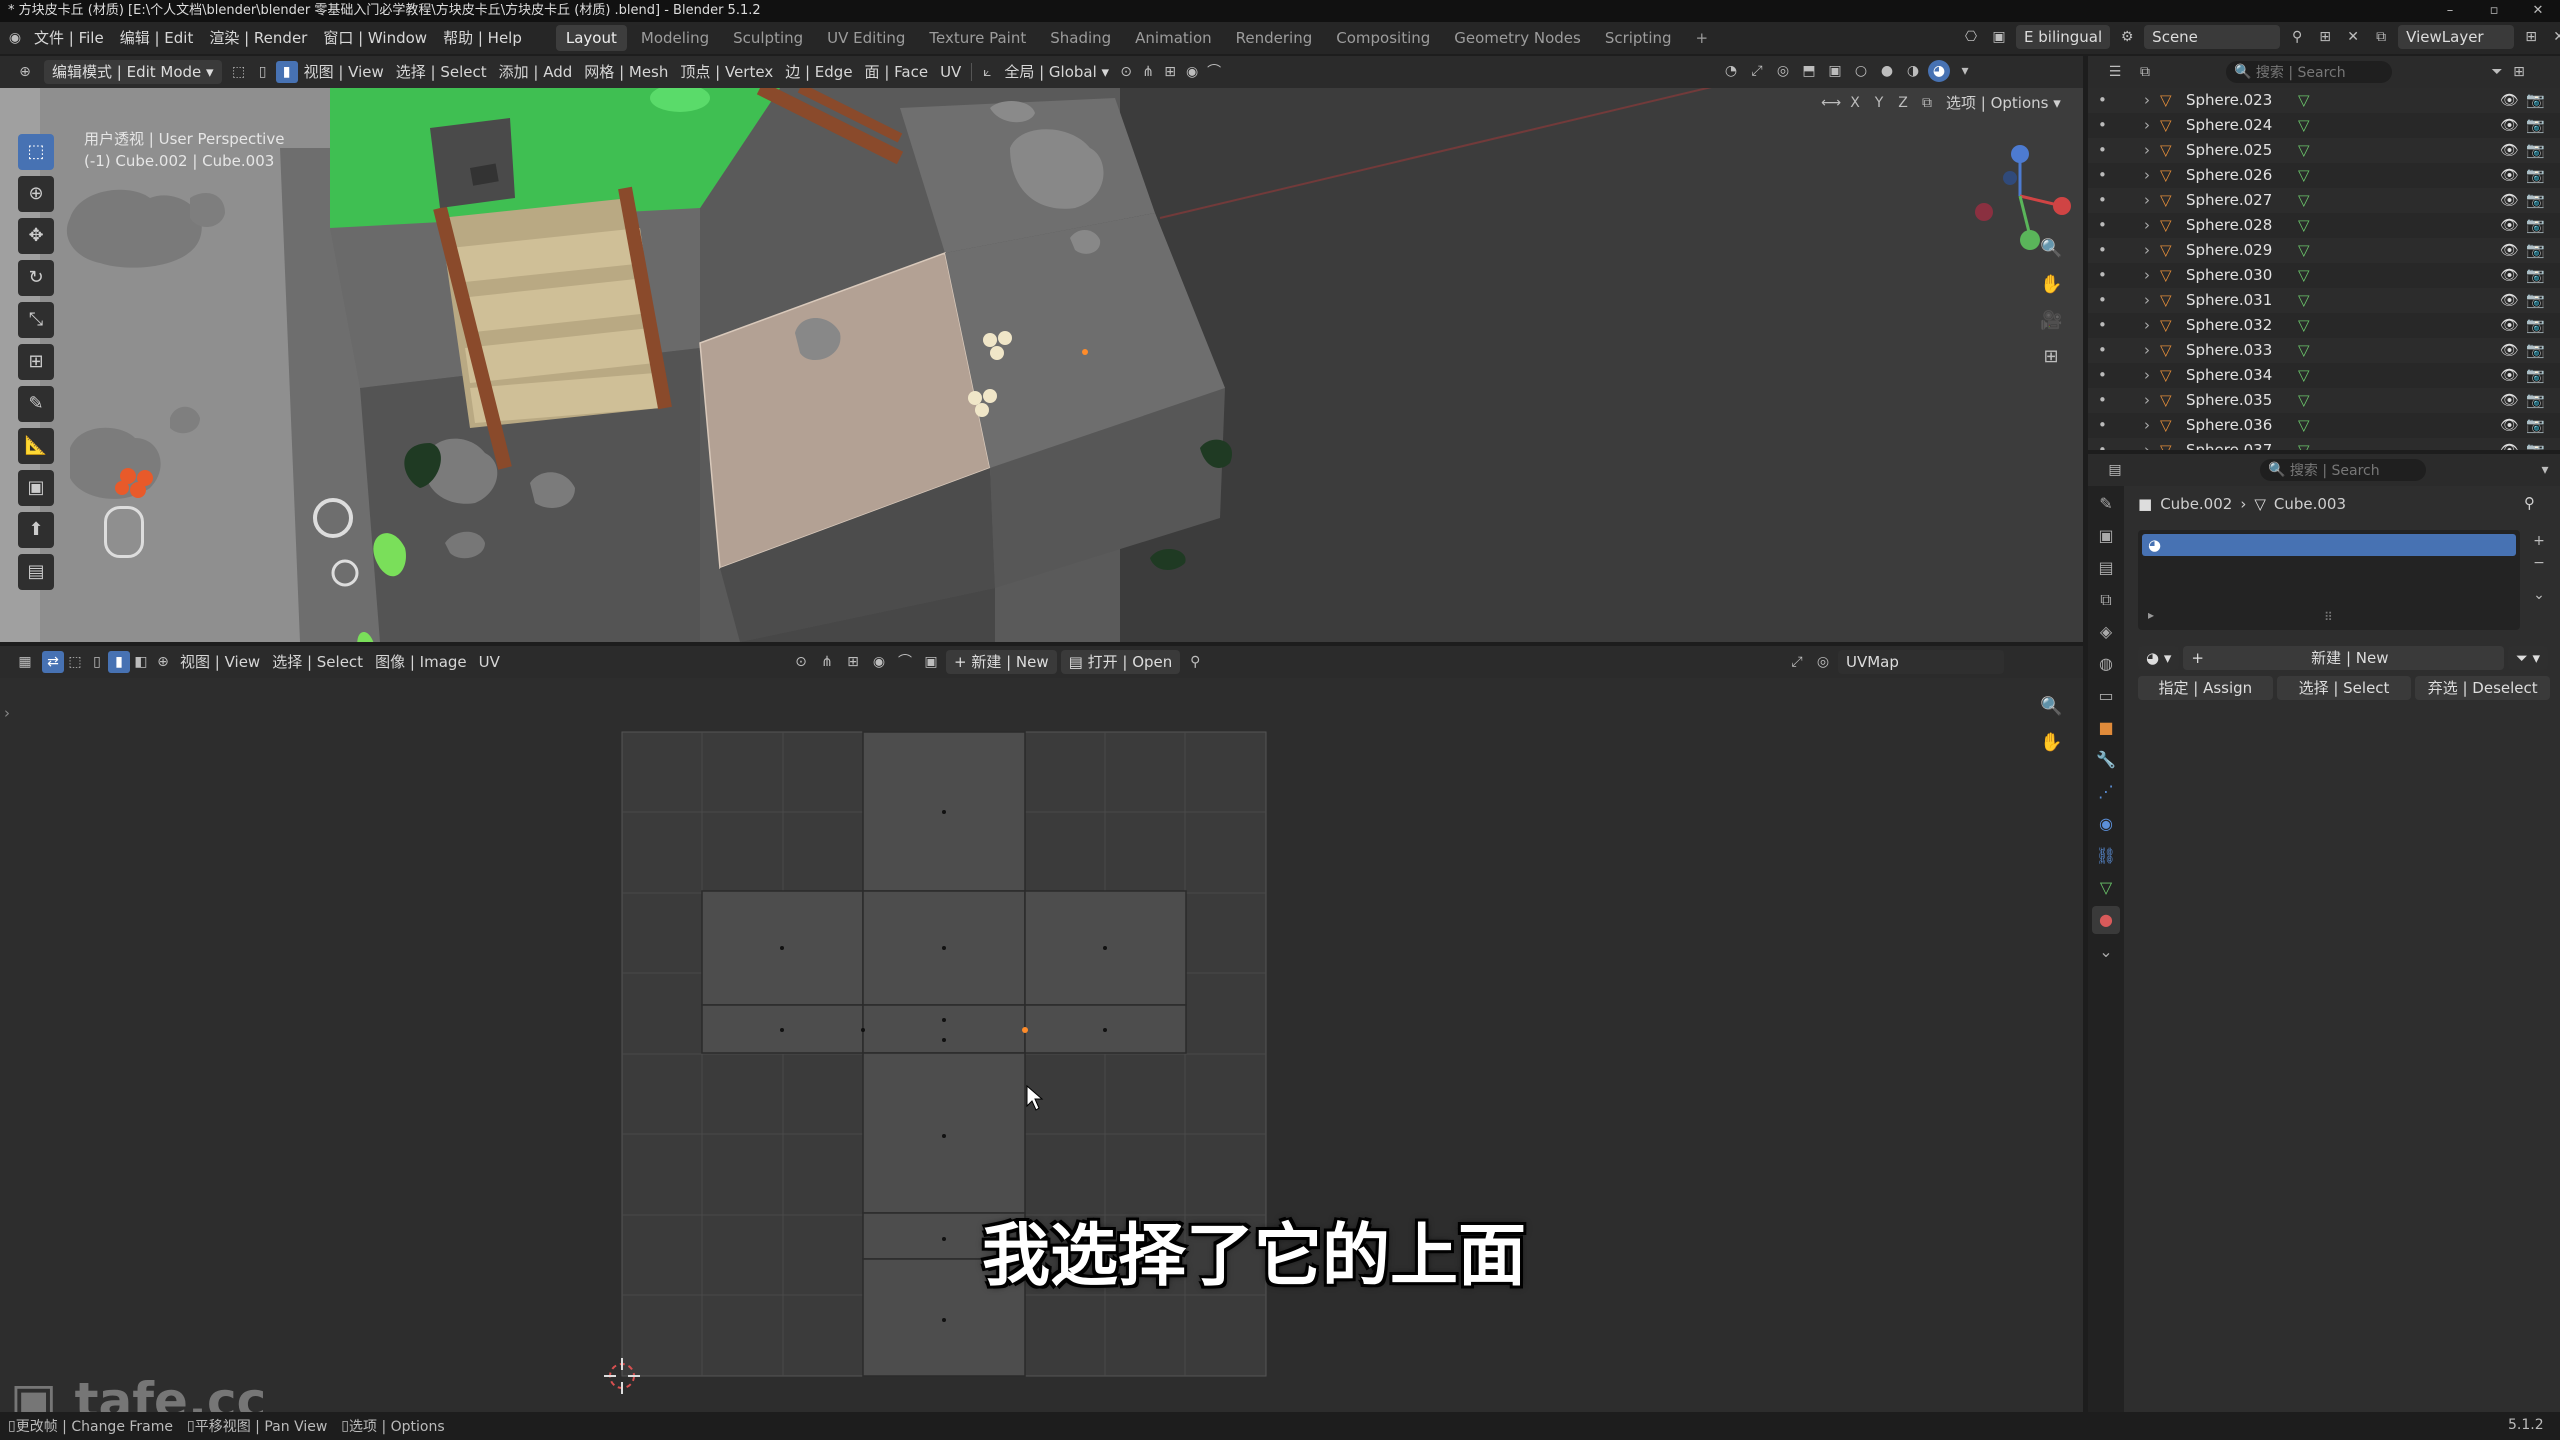  What do you see at coordinates (36, 152) in the screenshot?
I see `select-box-tool: ⬚` at bounding box center [36, 152].